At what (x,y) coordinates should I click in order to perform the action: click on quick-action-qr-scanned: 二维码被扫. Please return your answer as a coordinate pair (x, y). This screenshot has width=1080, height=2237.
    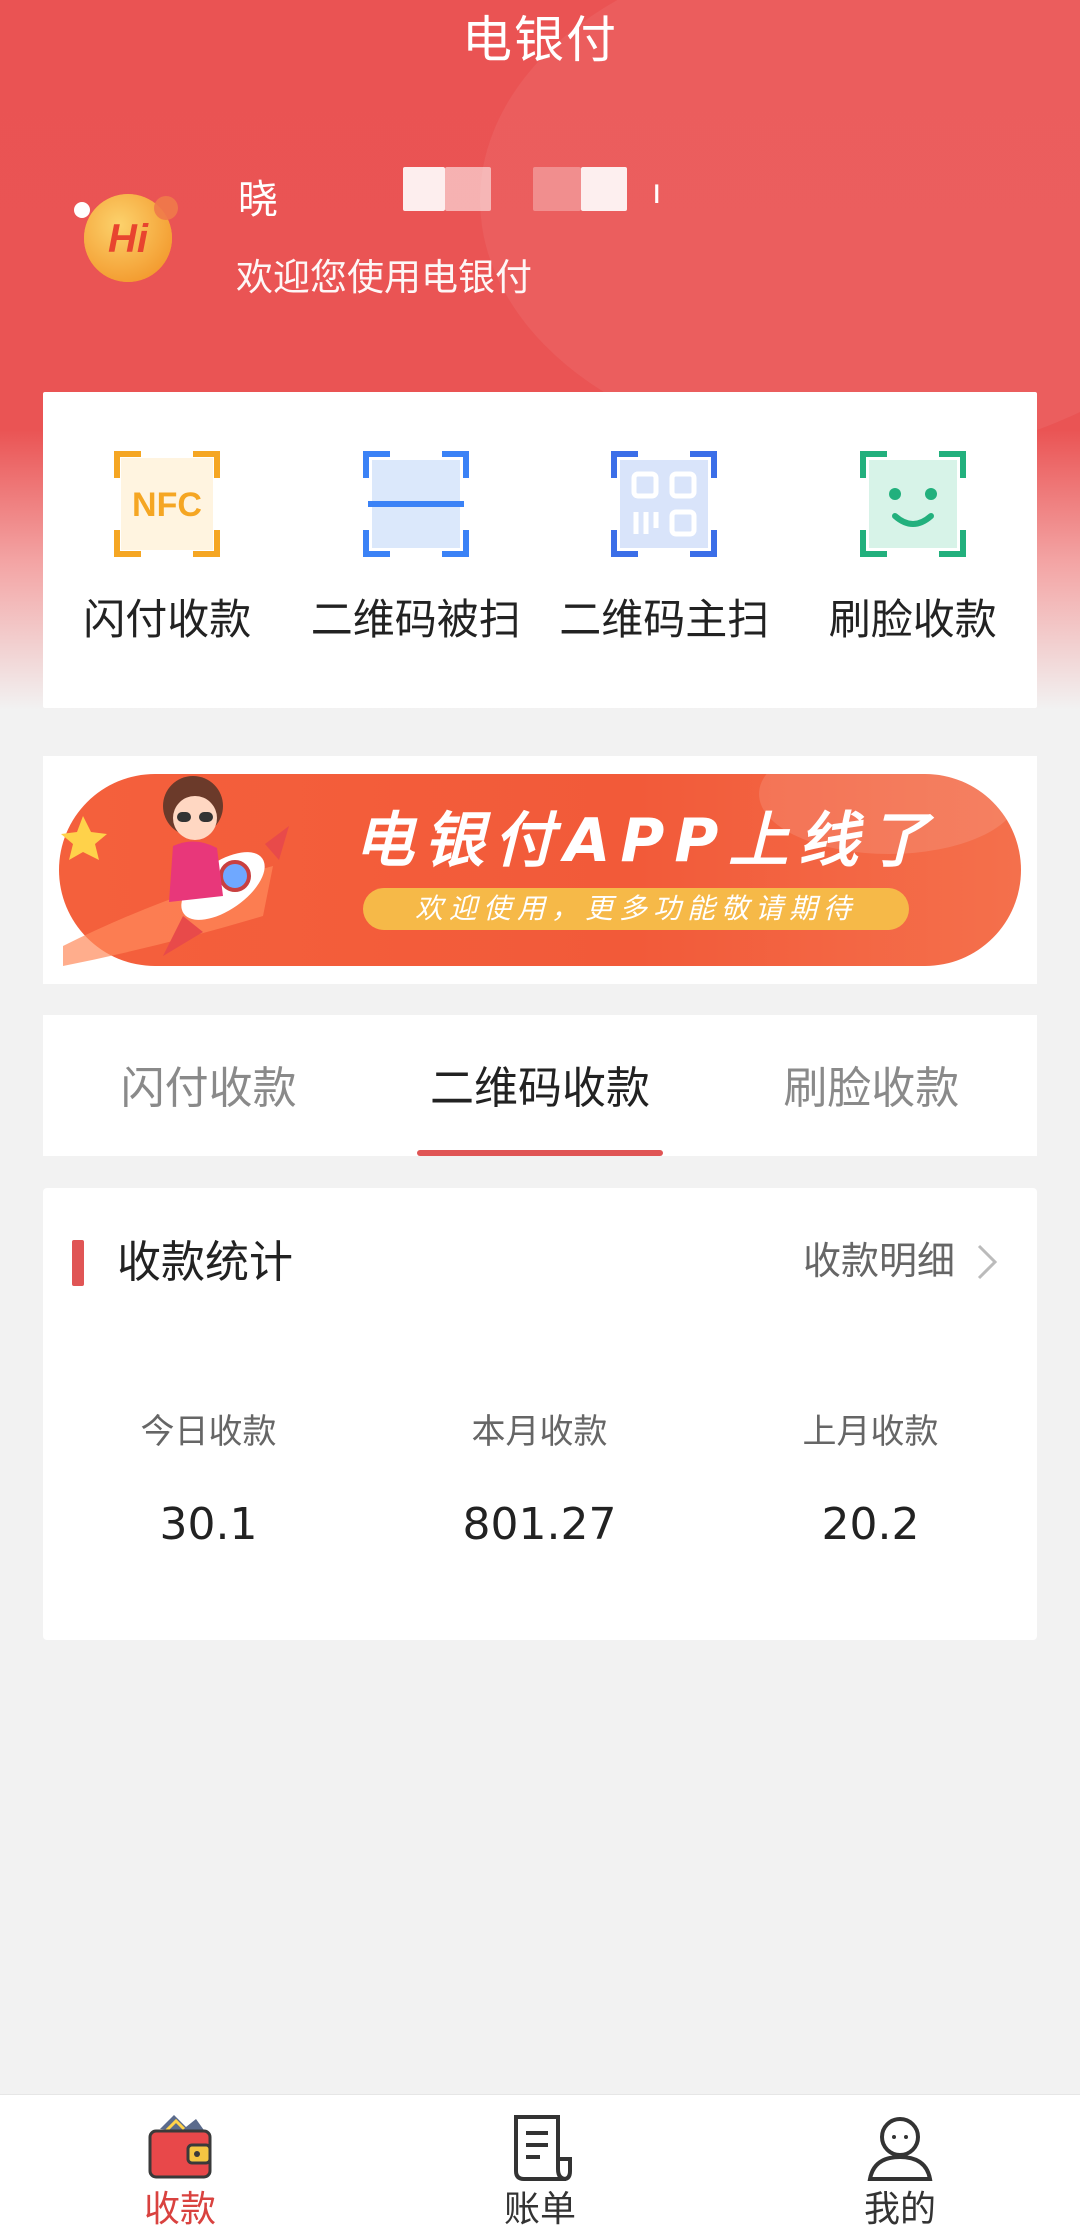
    Looking at the image, I should click on (416, 550).